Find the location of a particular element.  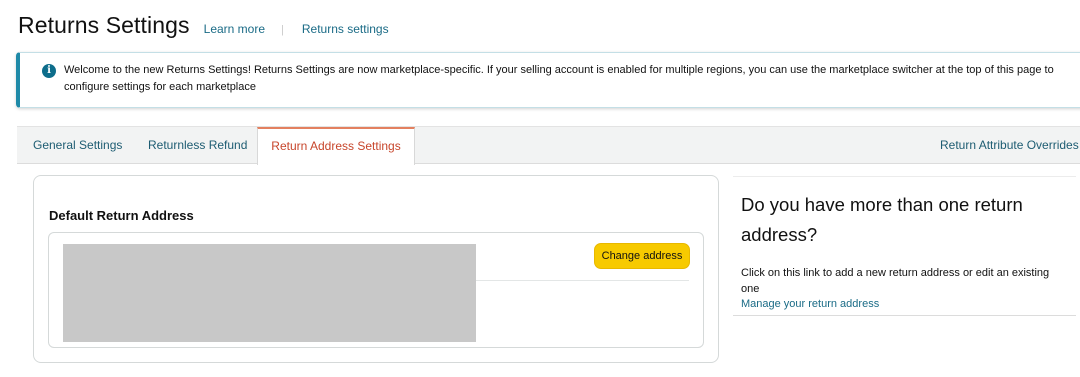

page-title: Returns Settings is located at coordinates (104, 25).